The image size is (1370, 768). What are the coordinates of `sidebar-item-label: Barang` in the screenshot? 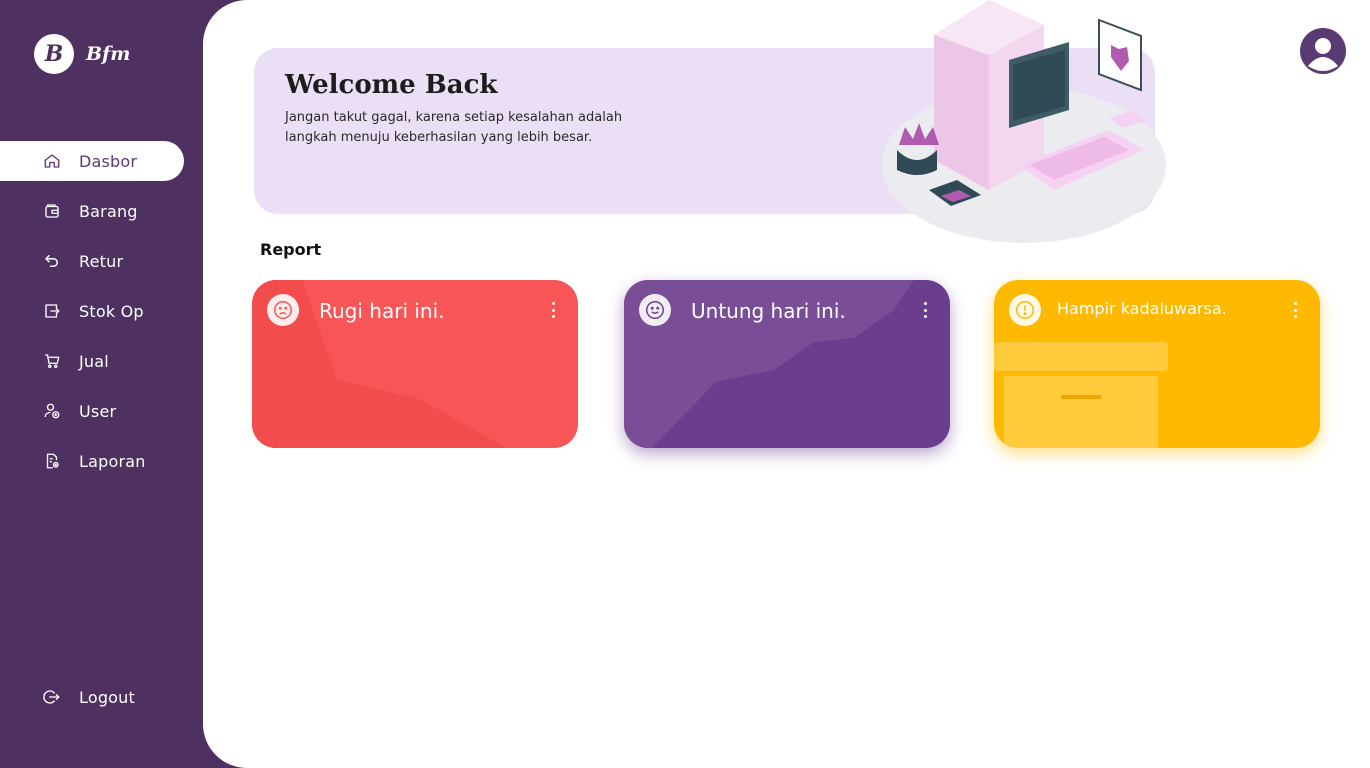 It's located at (108, 211).